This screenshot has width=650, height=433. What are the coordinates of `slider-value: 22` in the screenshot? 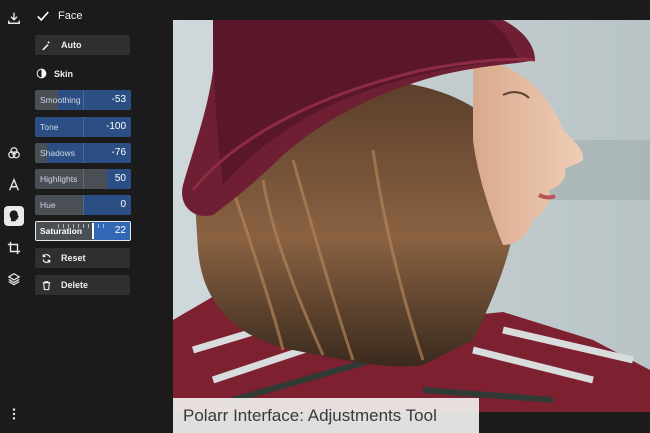 It's located at (120, 230).